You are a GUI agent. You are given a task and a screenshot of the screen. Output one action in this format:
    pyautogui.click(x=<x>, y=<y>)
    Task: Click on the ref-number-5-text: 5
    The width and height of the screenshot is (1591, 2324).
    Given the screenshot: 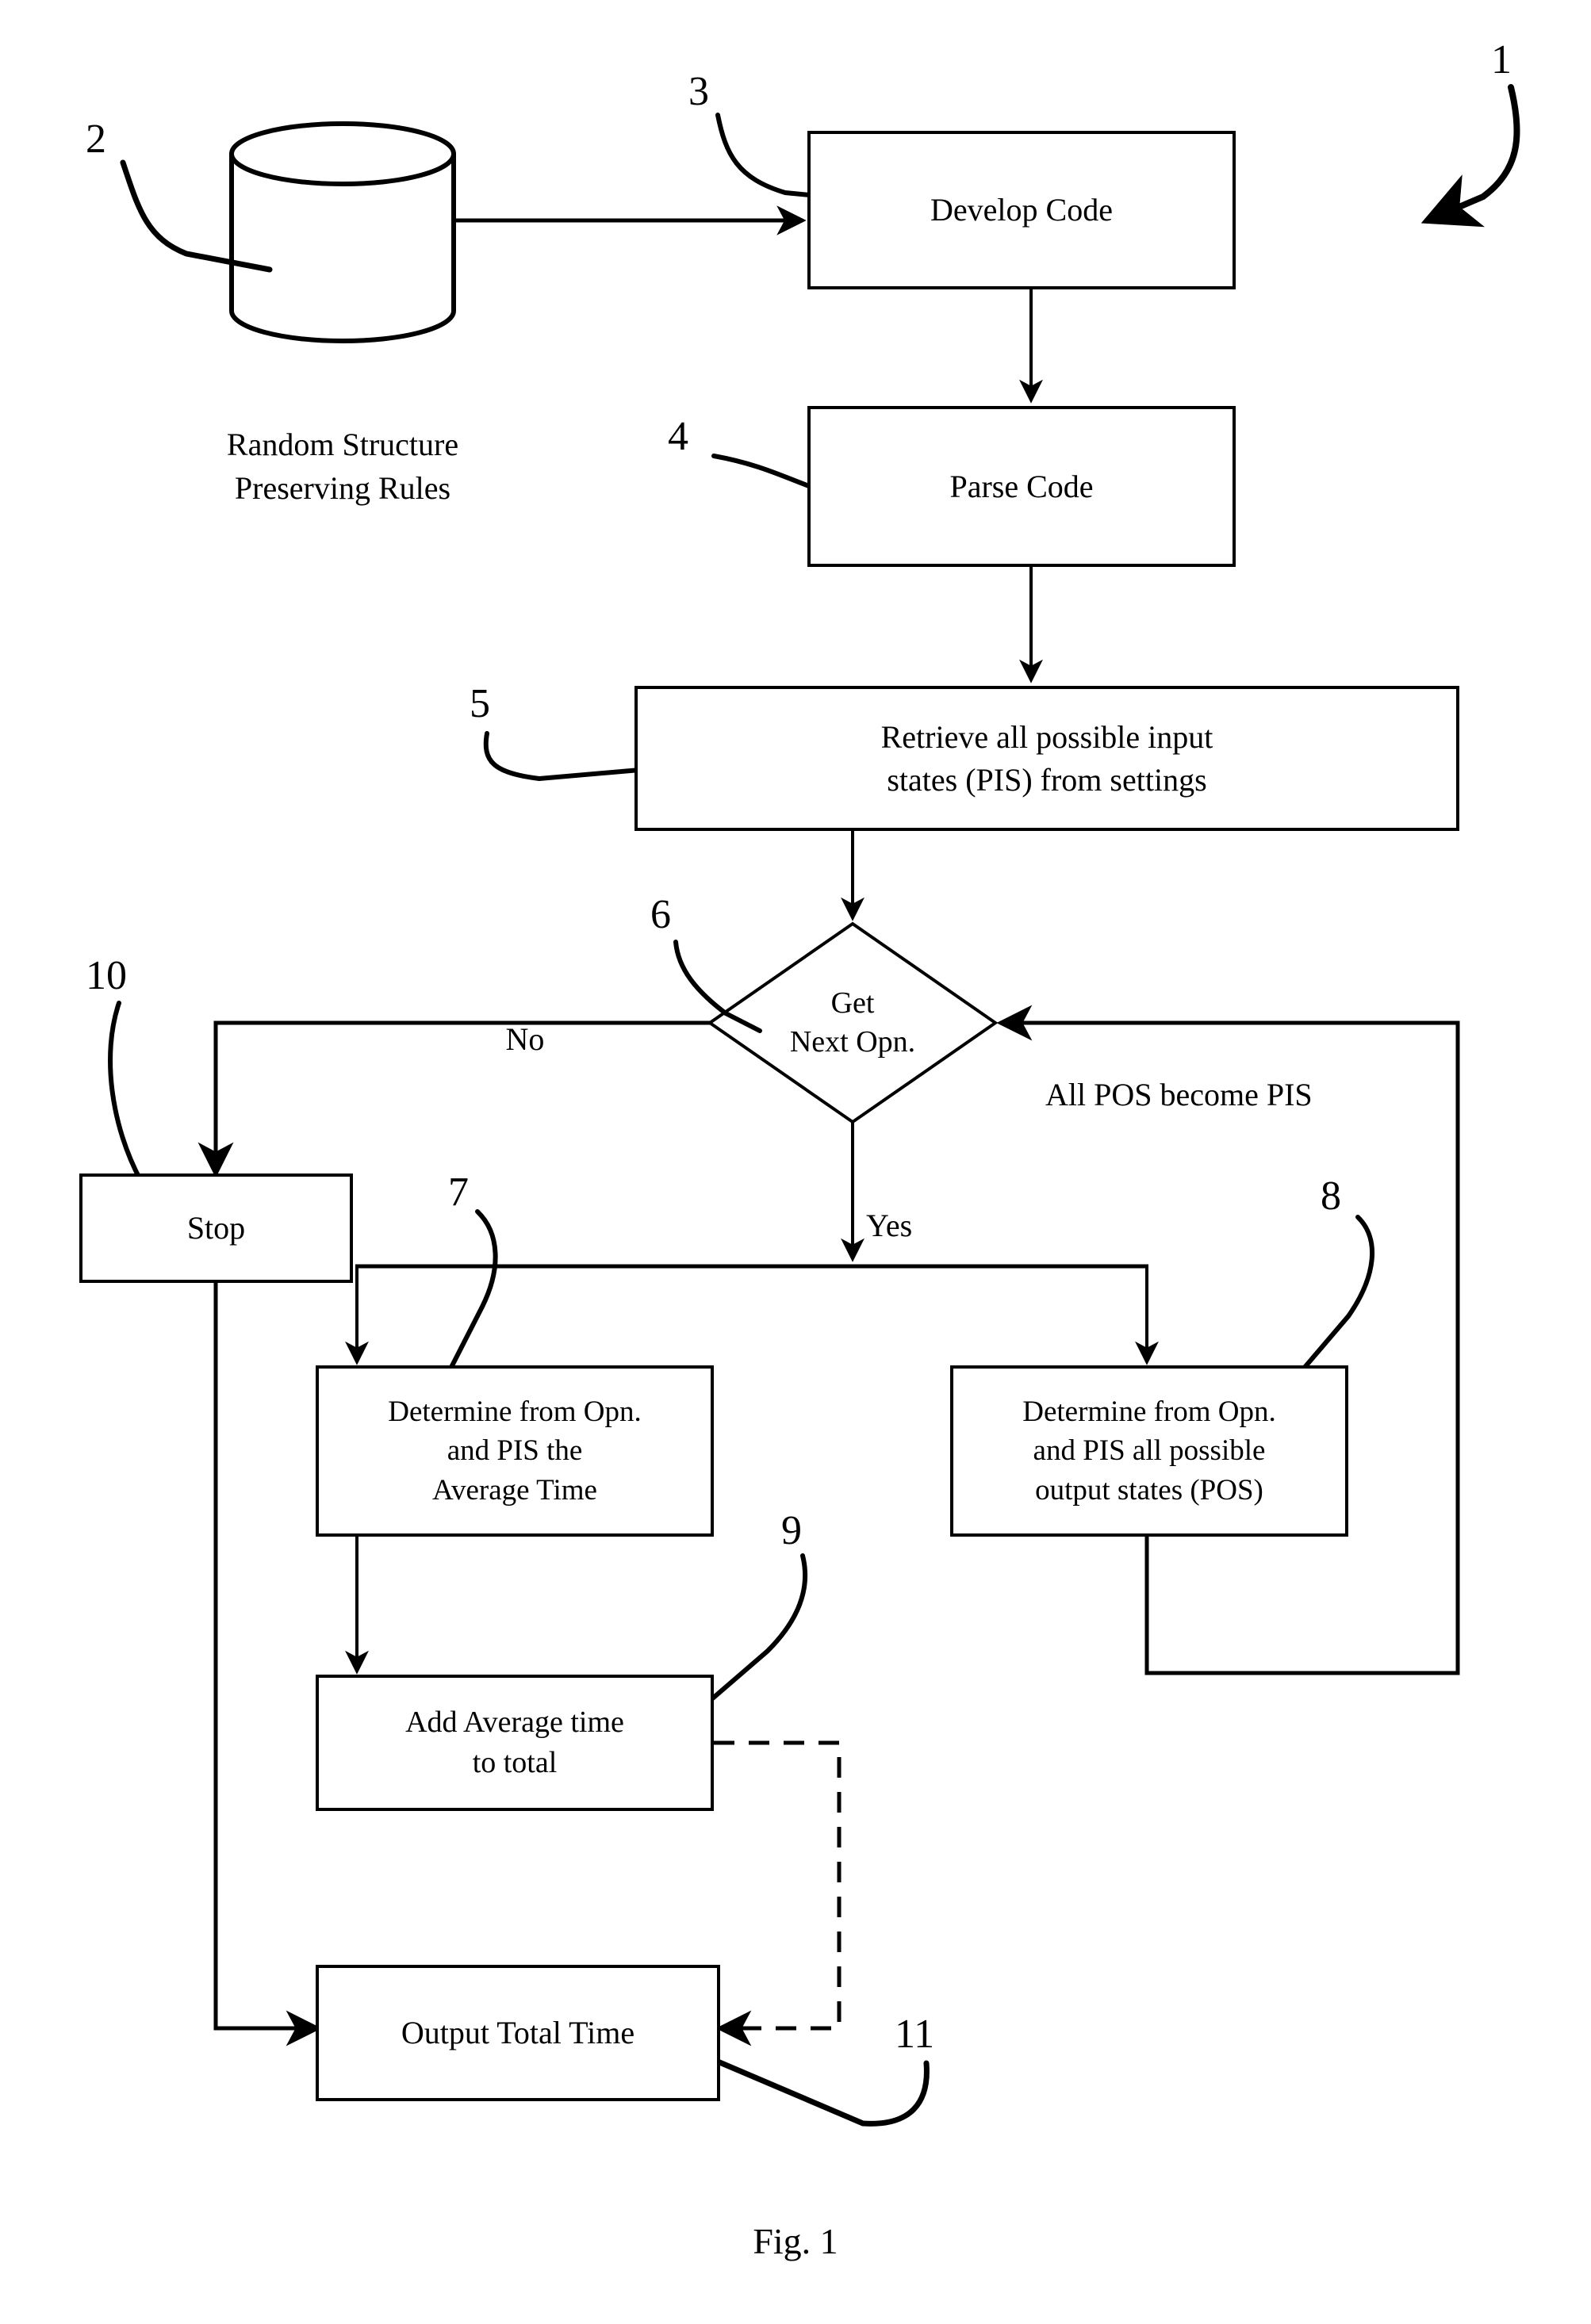 What is the action you would take?
    pyautogui.click(x=480, y=703)
    